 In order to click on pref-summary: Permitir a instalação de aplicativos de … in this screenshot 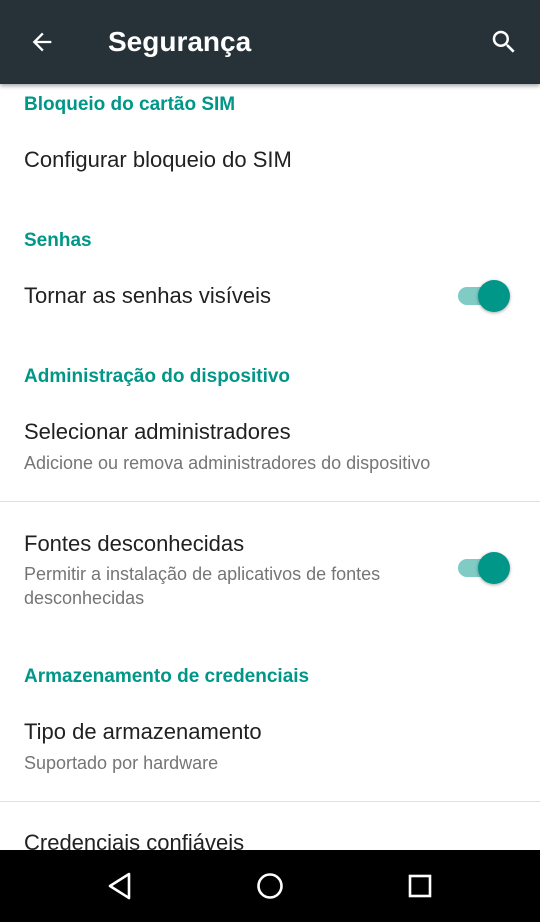, I will do `click(202, 586)`.